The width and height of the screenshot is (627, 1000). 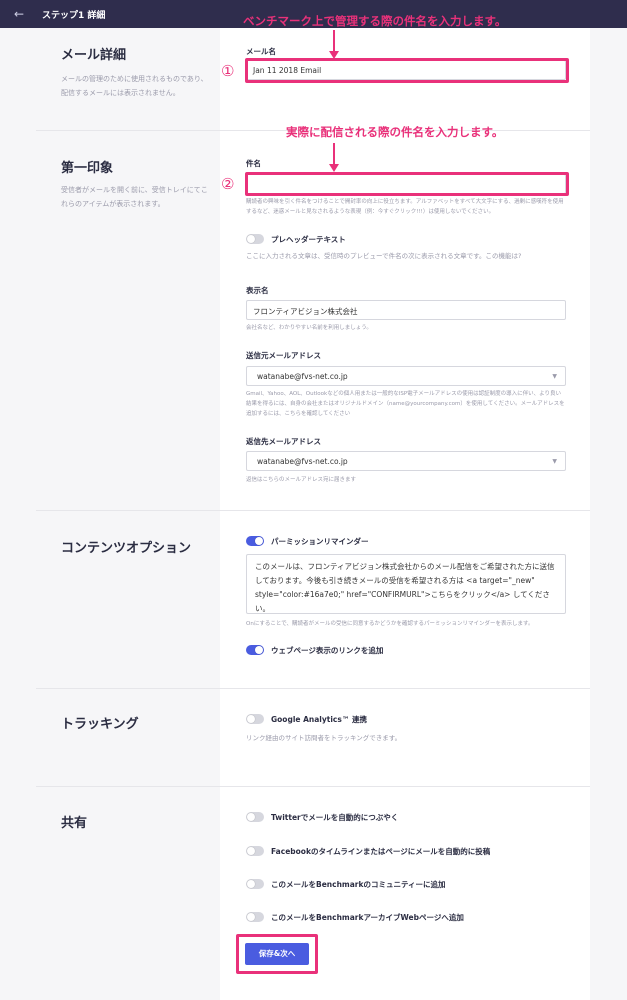 I want to click on community-label: このメールをBenchmarkのコミュニティーに追加, so click(x=358, y=884).